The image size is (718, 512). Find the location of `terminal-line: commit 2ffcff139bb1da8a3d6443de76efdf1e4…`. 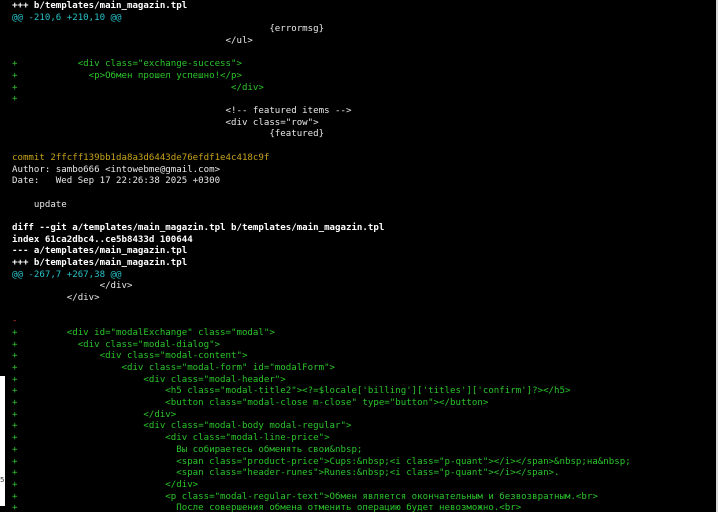

terminal-line: commit 2ffcff139bb1da8a3d6443de76efdf1e4… is located at coordinates (141, 157).